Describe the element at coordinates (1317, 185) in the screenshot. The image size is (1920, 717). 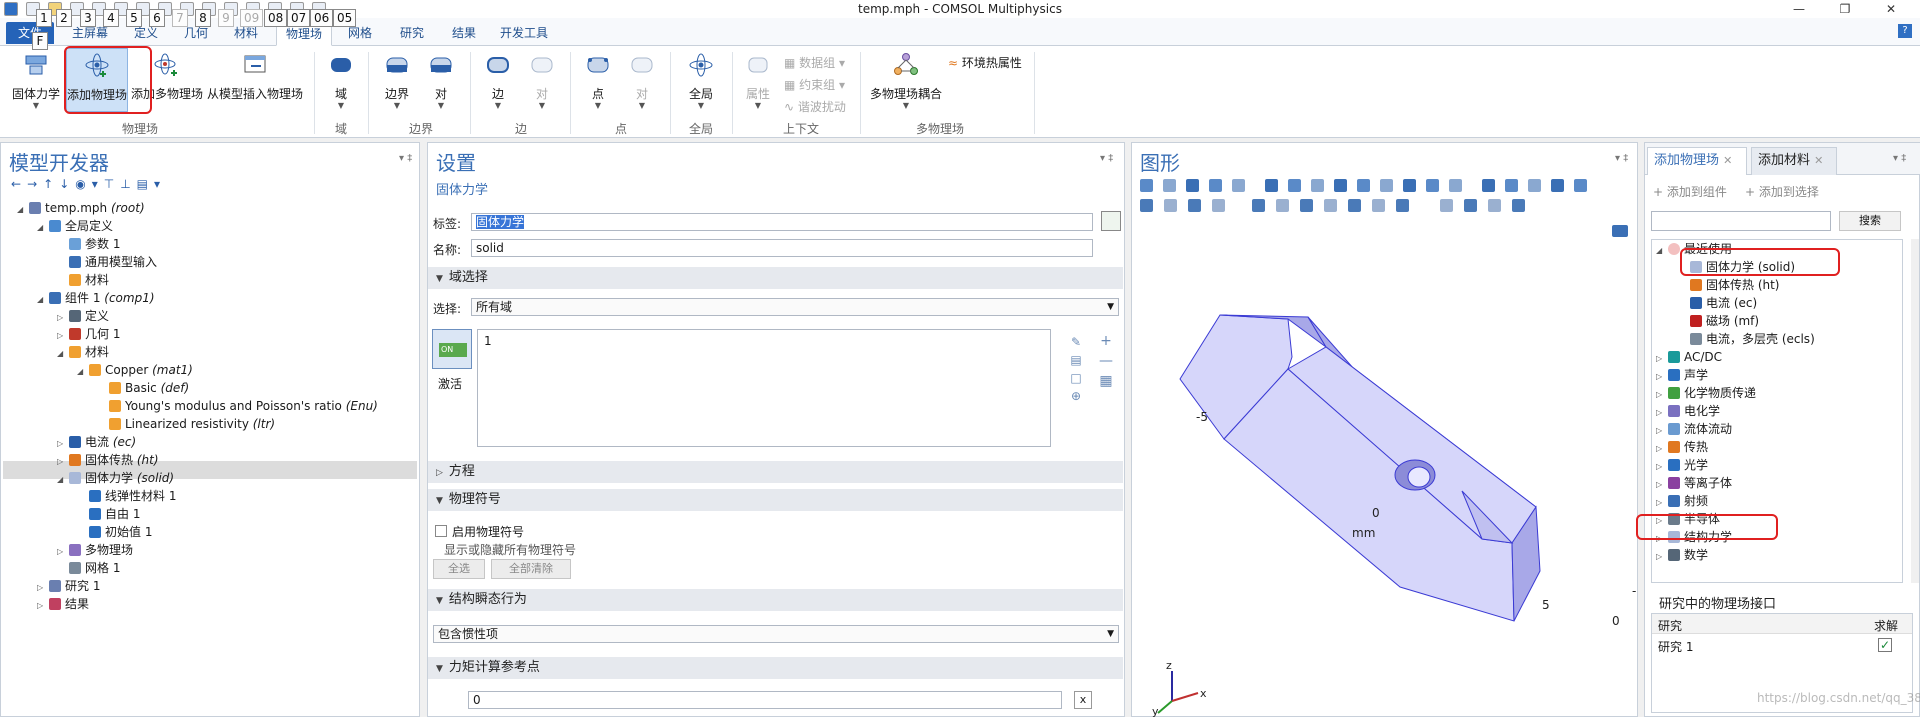
I see `yz-view-icon` at that location.